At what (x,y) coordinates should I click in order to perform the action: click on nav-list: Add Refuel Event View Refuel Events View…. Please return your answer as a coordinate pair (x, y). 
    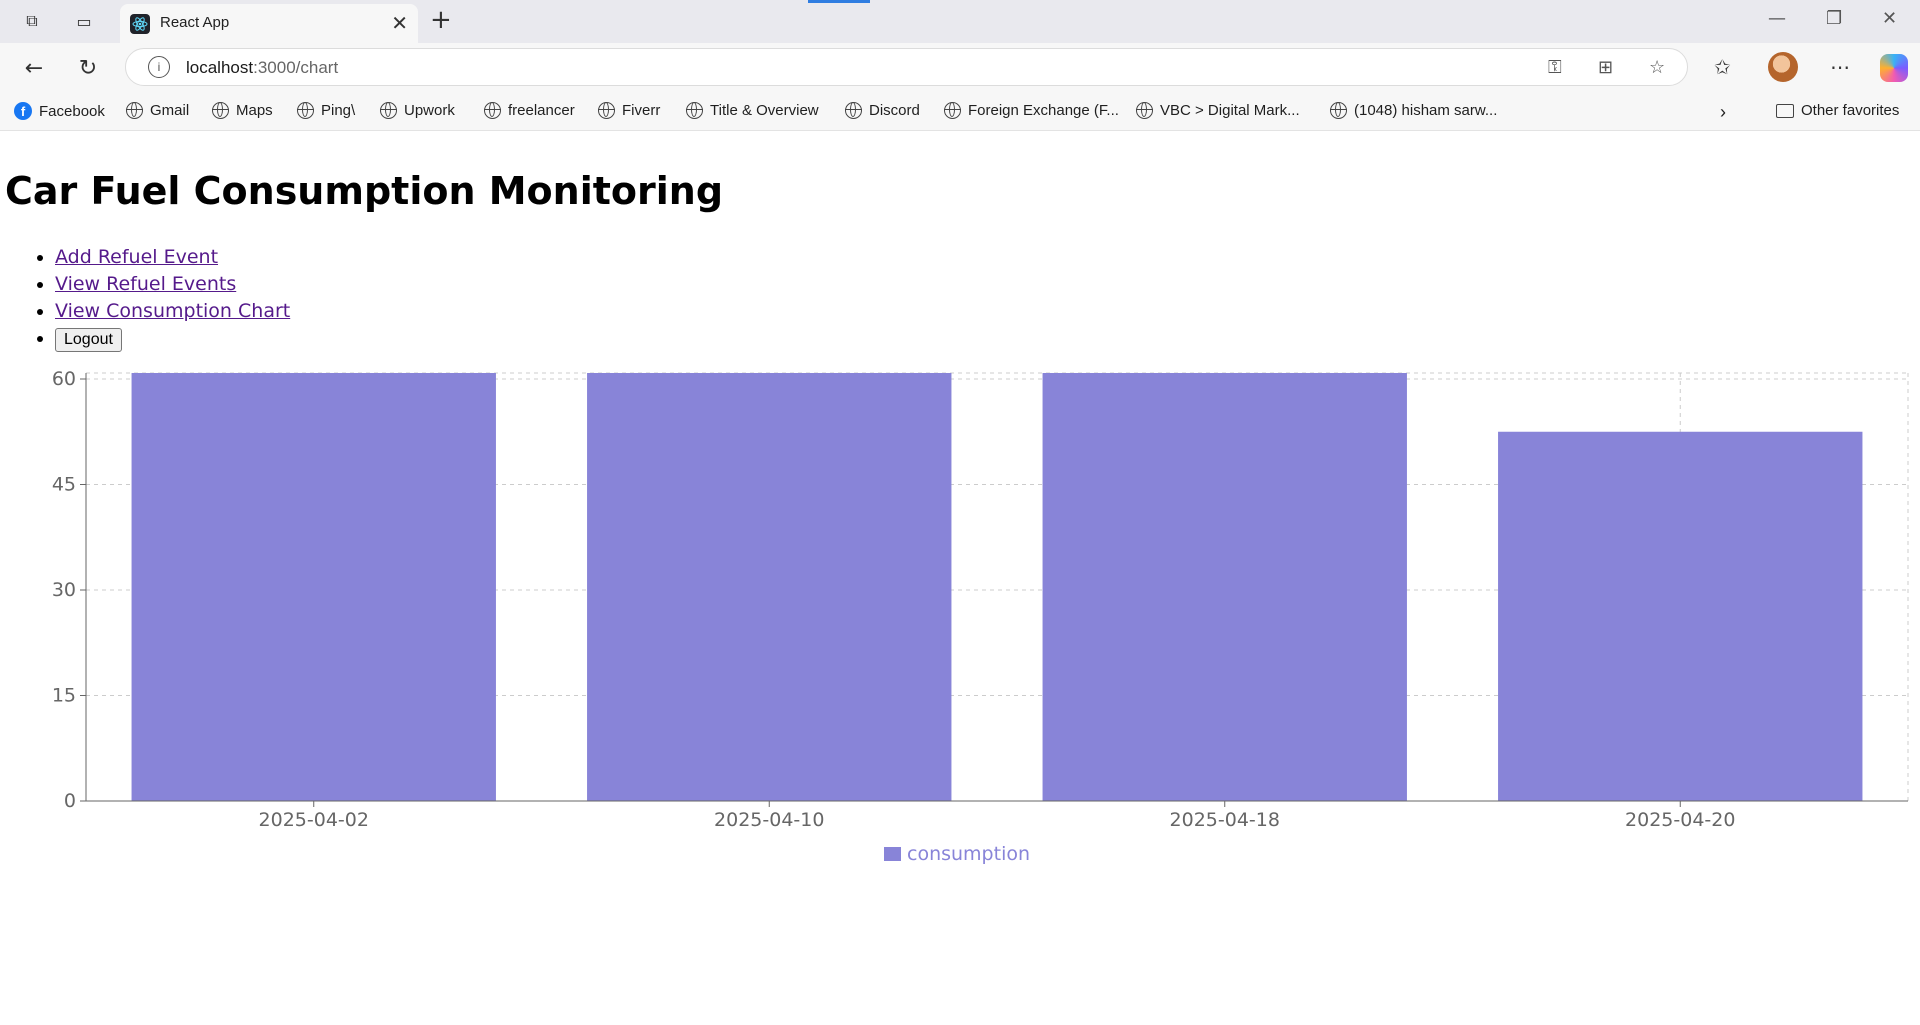
    Looking at the image, I should click on (157, 298).